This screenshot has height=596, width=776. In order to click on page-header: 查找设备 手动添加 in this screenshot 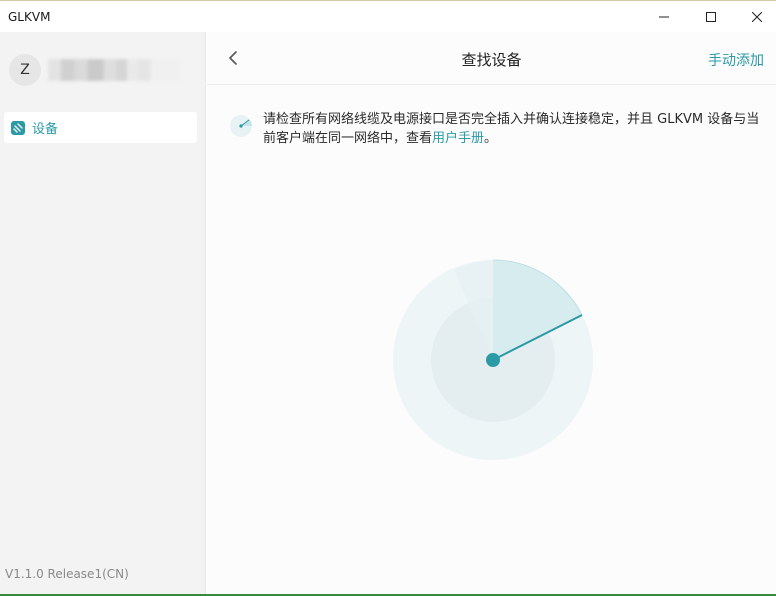, I will do `click(491, 58)`.